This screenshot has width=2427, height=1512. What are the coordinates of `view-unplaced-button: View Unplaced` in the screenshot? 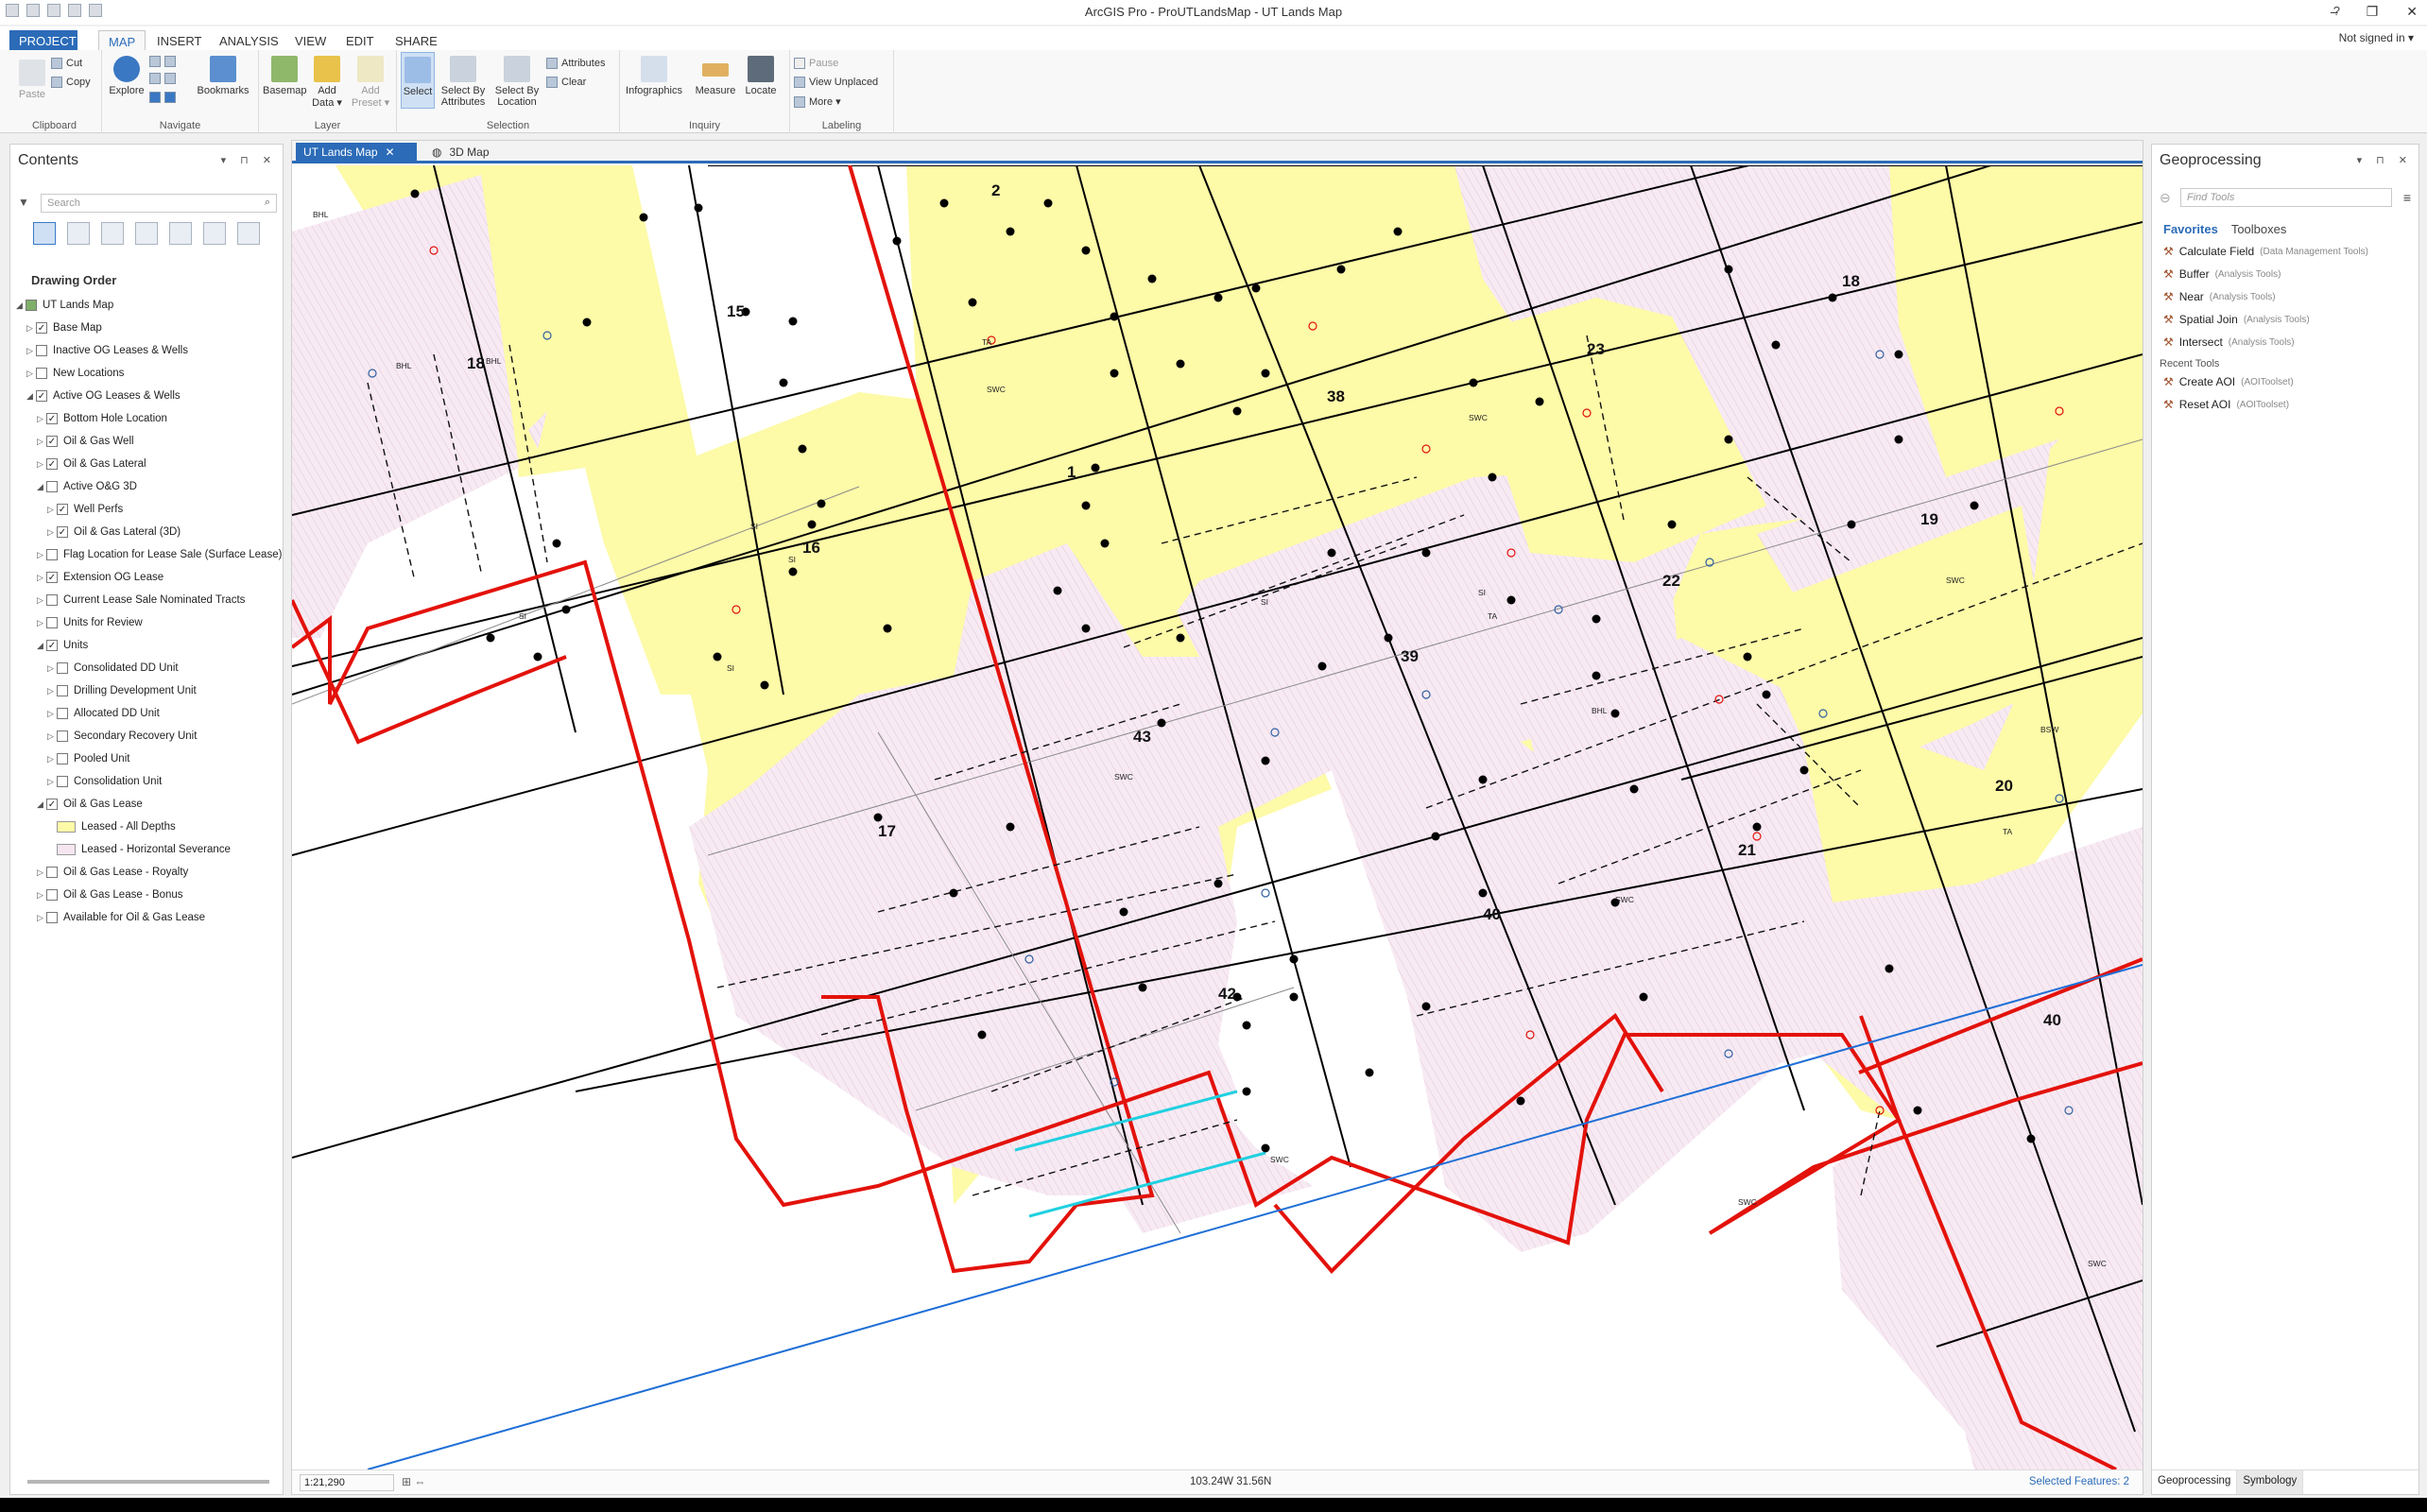 It's located at (836, 82).